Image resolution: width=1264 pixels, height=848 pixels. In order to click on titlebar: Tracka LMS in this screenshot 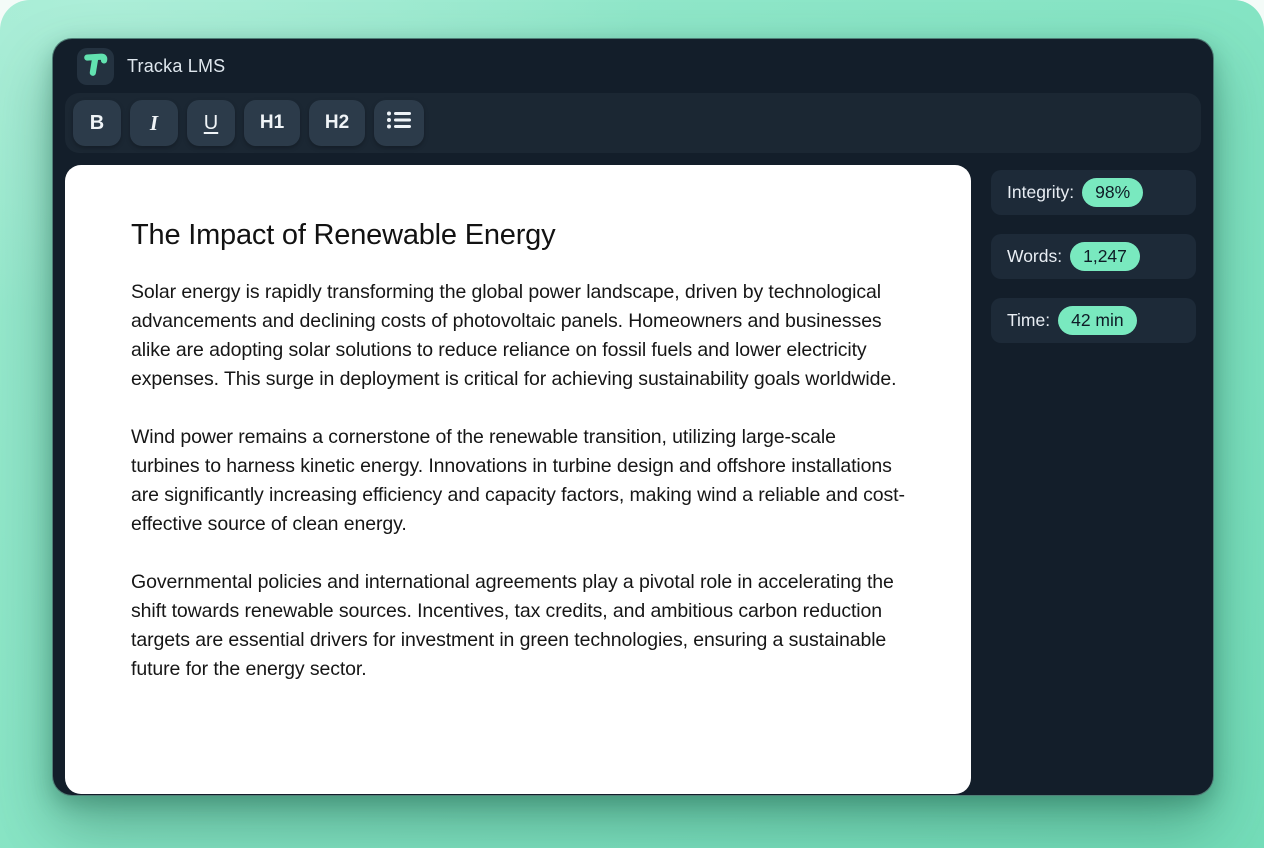, I will do `click(151, 66)`.